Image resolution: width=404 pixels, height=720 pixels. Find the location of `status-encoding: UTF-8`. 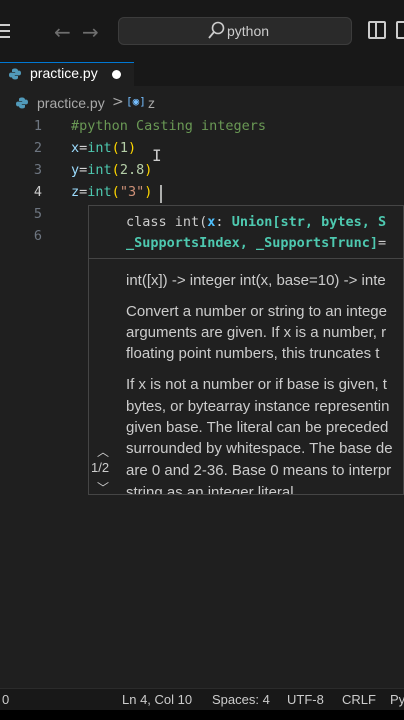

status-encoding: UTF-8 is located at coordinates (305, 699).